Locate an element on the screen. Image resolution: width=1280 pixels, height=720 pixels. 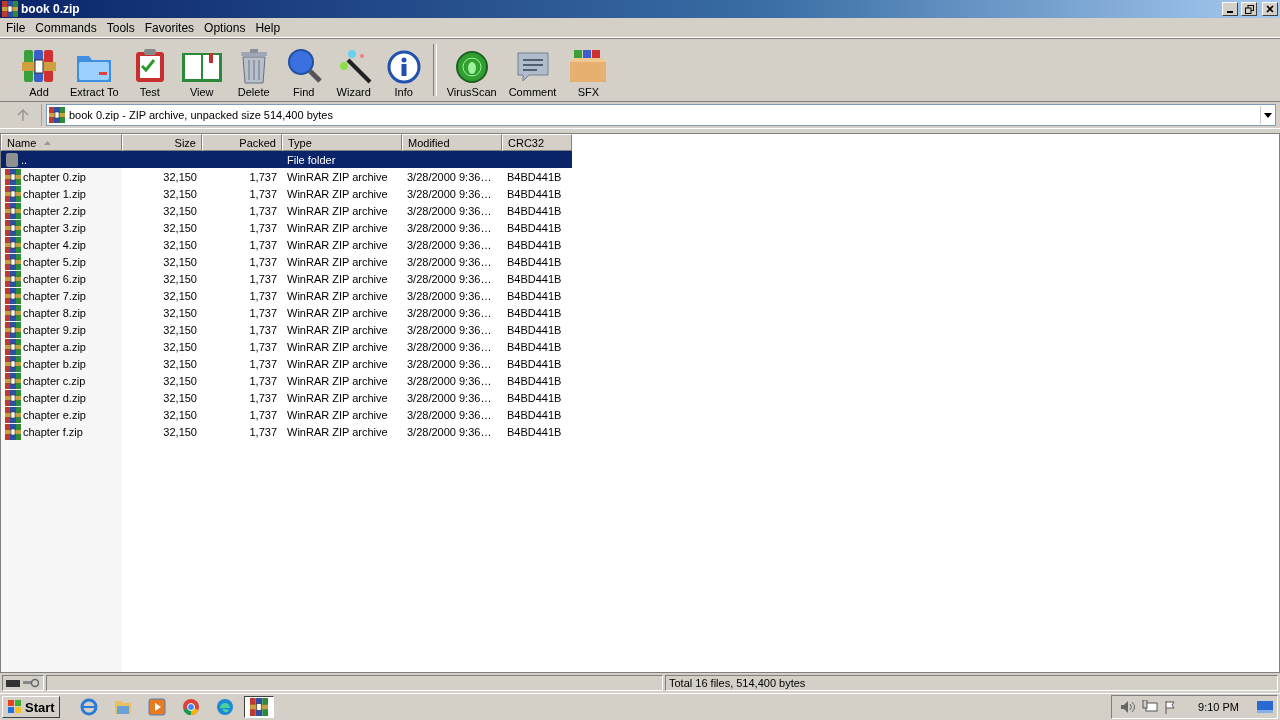
file-row: chapter 1.zip 32,150 1,737 WinRAR ZIP archive 3/28/2000 9:36… B4BD441B is located at coordinates (286, 193).